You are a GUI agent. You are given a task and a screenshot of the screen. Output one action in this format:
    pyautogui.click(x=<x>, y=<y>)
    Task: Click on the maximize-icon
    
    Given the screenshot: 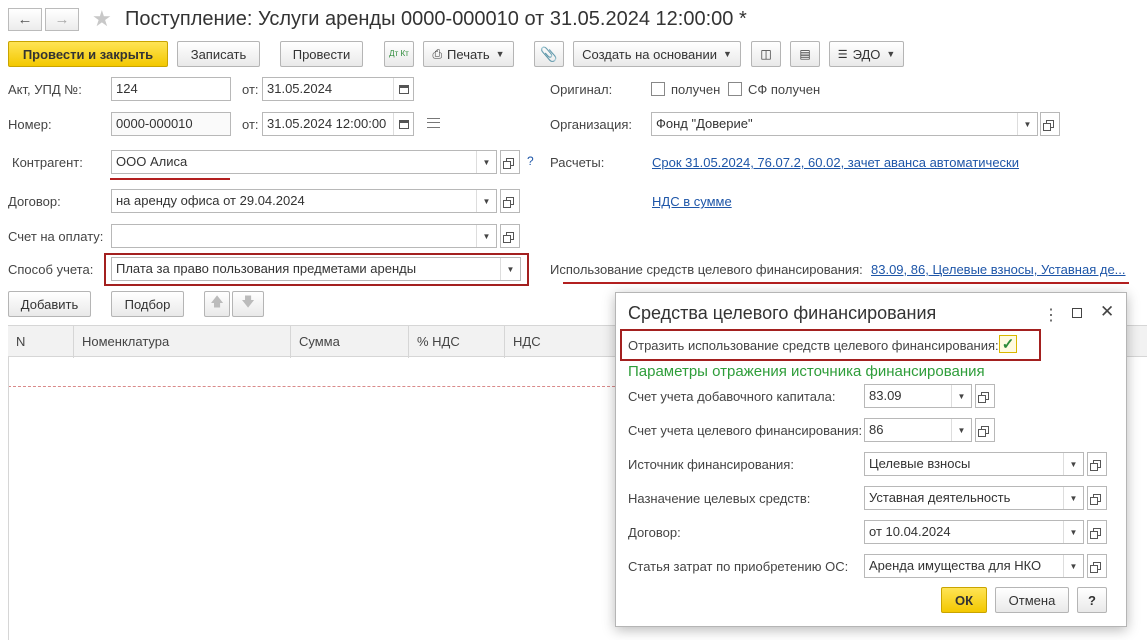 What is the action you would take?
    pyautogui.click(x=1077, y=313)
    